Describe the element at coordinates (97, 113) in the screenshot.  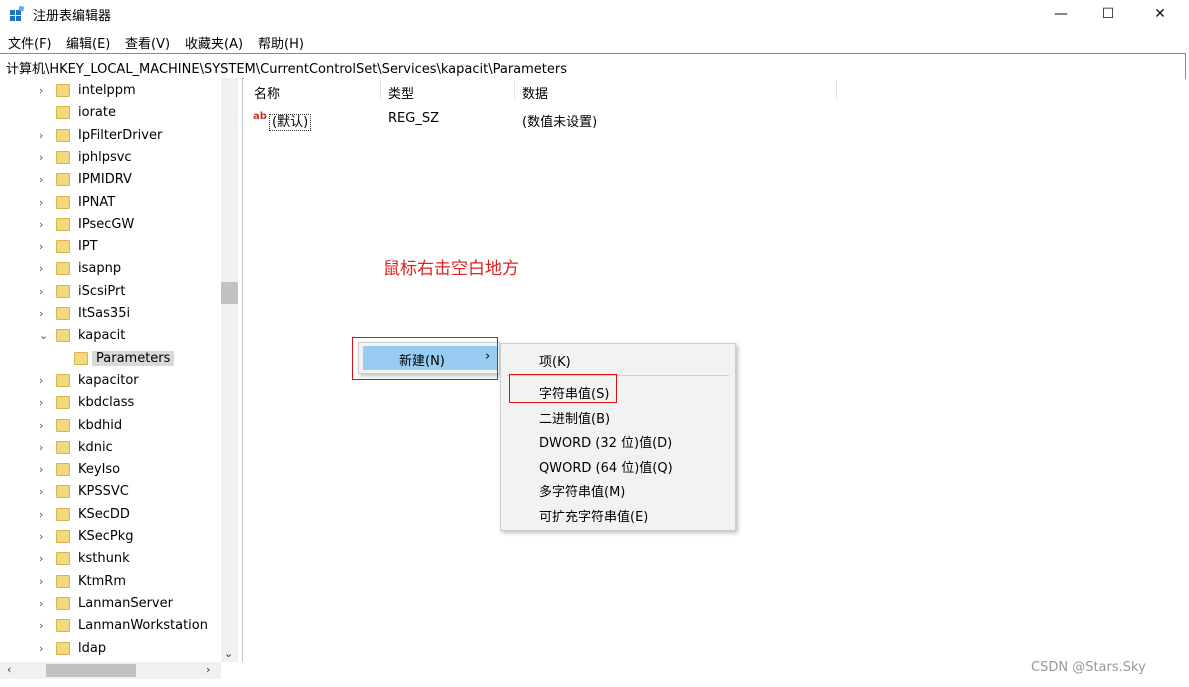
I see `tree-item-label: iorate` at that location.